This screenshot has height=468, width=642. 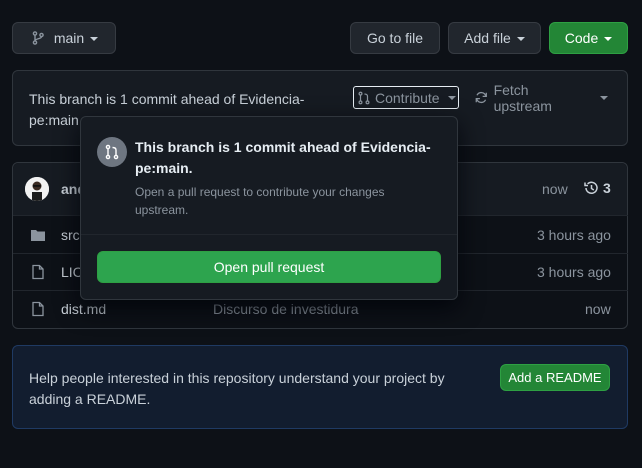 What do you see at coordinates (269, 234) in the screenshot?
I see `divider` at bounding box center [269, 234].